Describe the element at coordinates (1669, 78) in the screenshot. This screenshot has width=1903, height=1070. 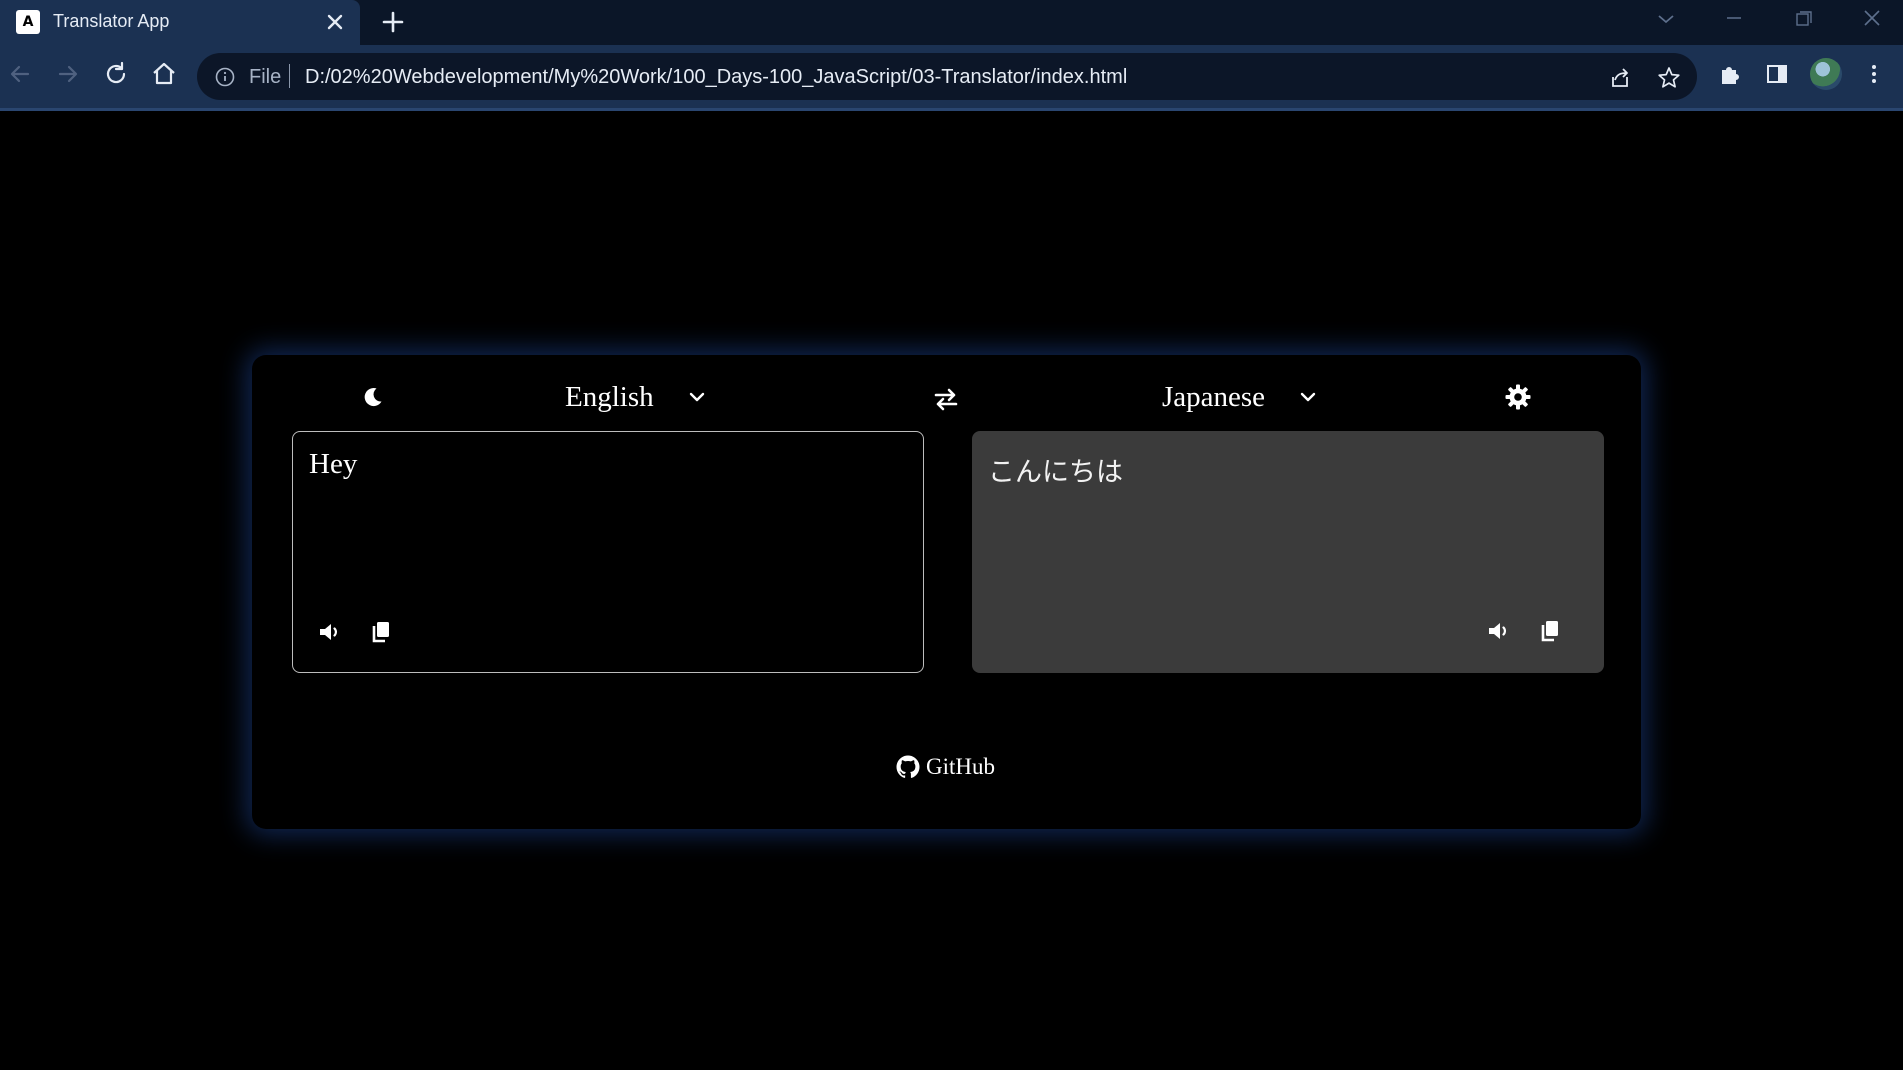
I see `bookmark-star-icon` at that location.